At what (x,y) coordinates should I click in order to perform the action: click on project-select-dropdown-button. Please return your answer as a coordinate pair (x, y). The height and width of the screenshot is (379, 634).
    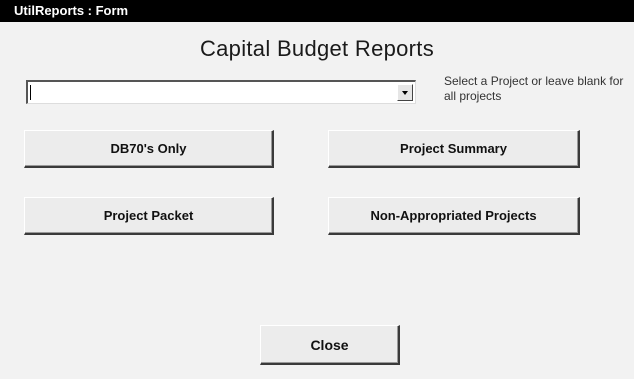
    Looking at the image, I should click on (405, 92).